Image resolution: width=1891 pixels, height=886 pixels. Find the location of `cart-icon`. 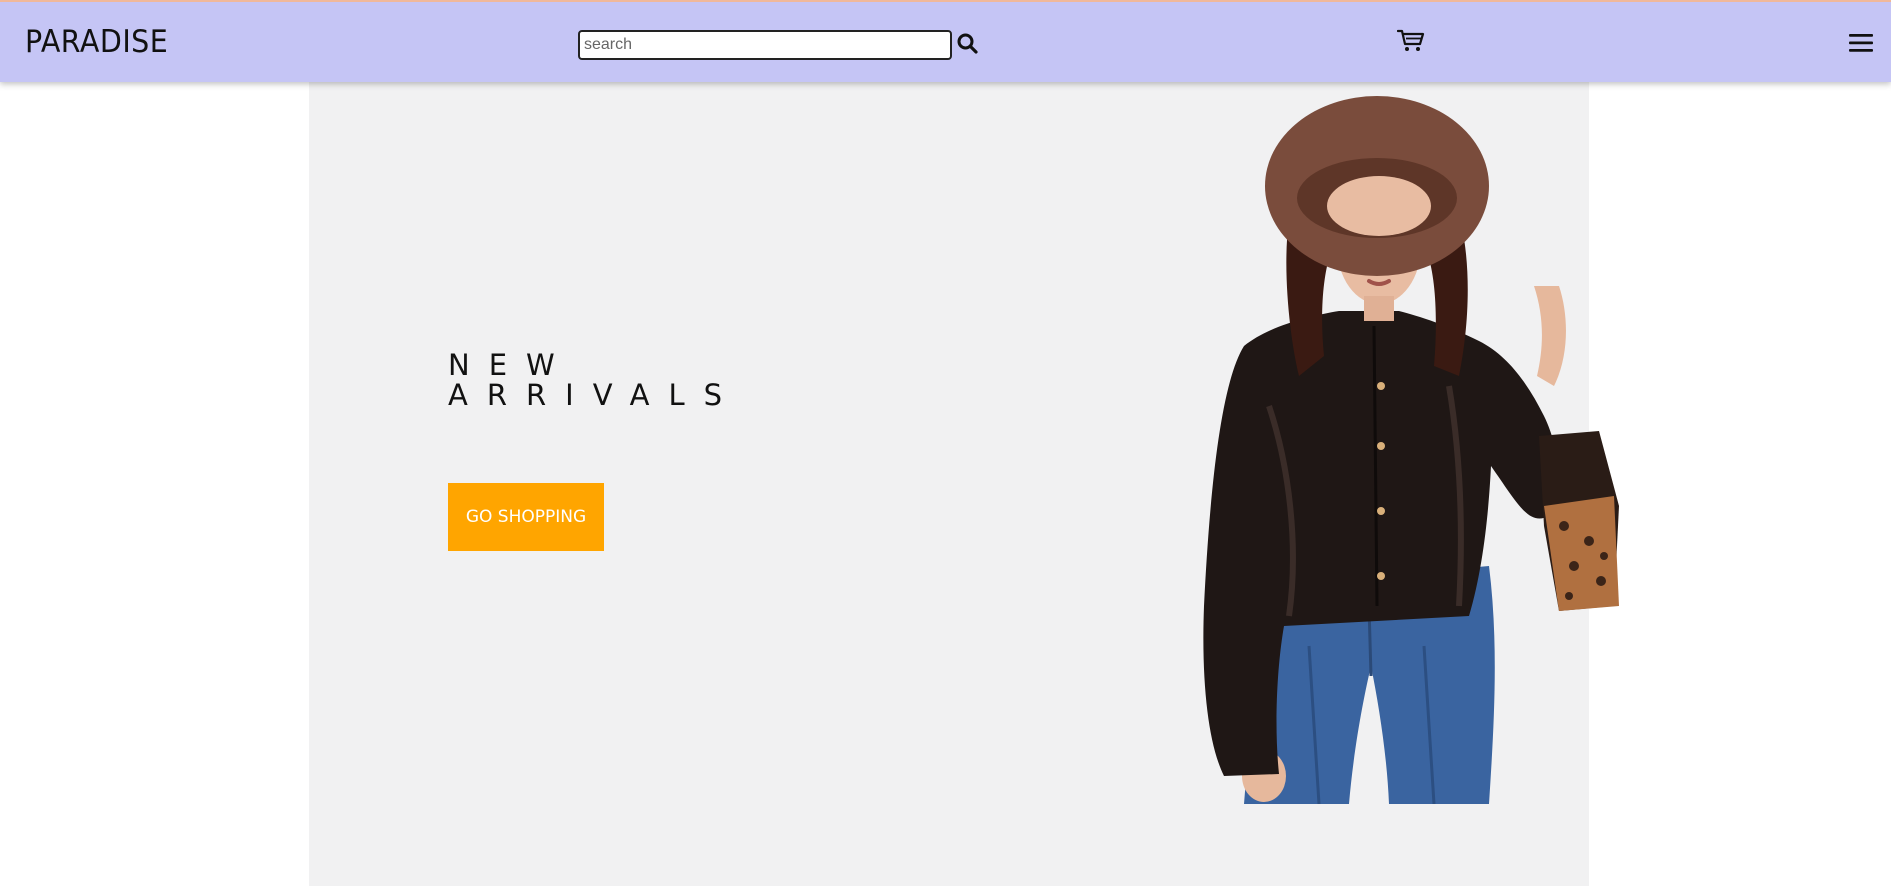

cart-icon is located at coordinates (1410, 41).